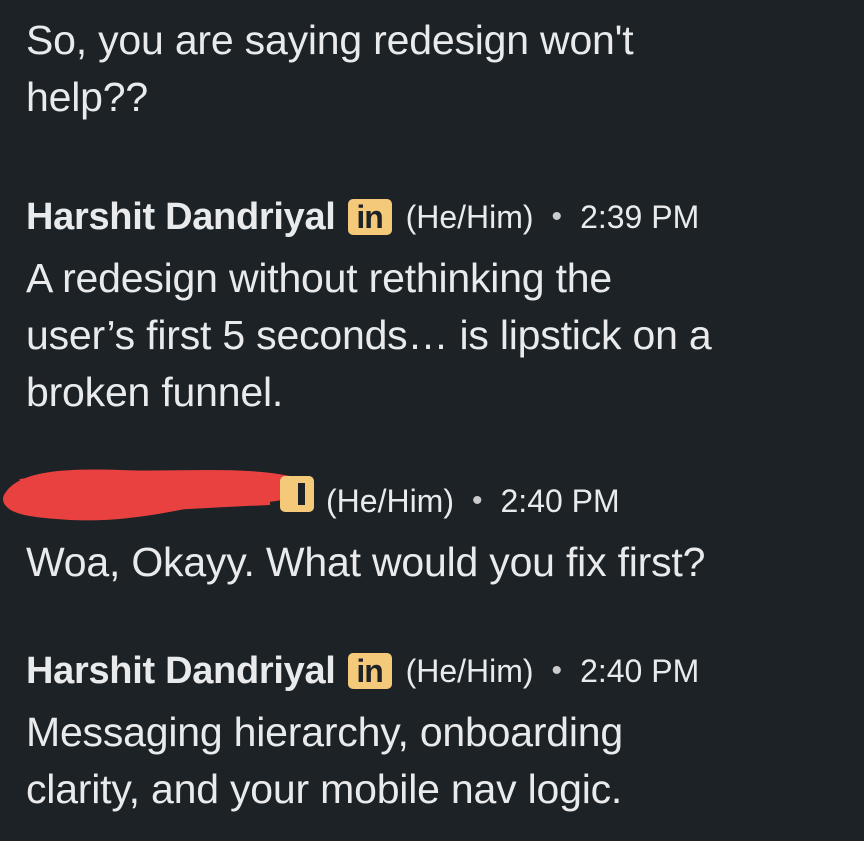  What do you see at coordinates (87, 97) in the screenshot?
I see `message-1-line-2: help??` at bounding box center [87, 97].